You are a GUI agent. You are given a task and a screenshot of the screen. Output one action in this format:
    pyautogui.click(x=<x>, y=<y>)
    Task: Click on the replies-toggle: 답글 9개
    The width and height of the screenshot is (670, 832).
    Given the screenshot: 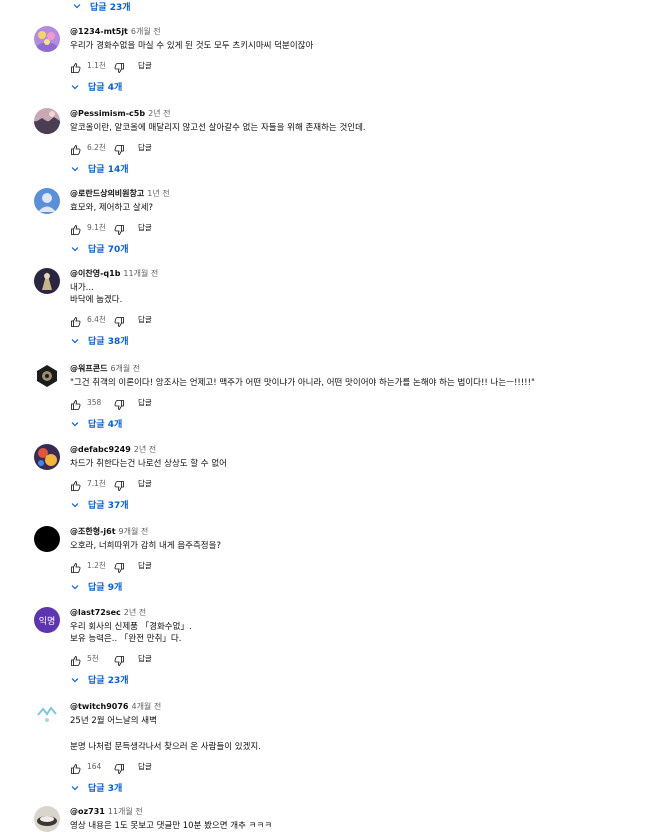 What is the action you would take?
    pyautogui.click(x=360, y=586)
    